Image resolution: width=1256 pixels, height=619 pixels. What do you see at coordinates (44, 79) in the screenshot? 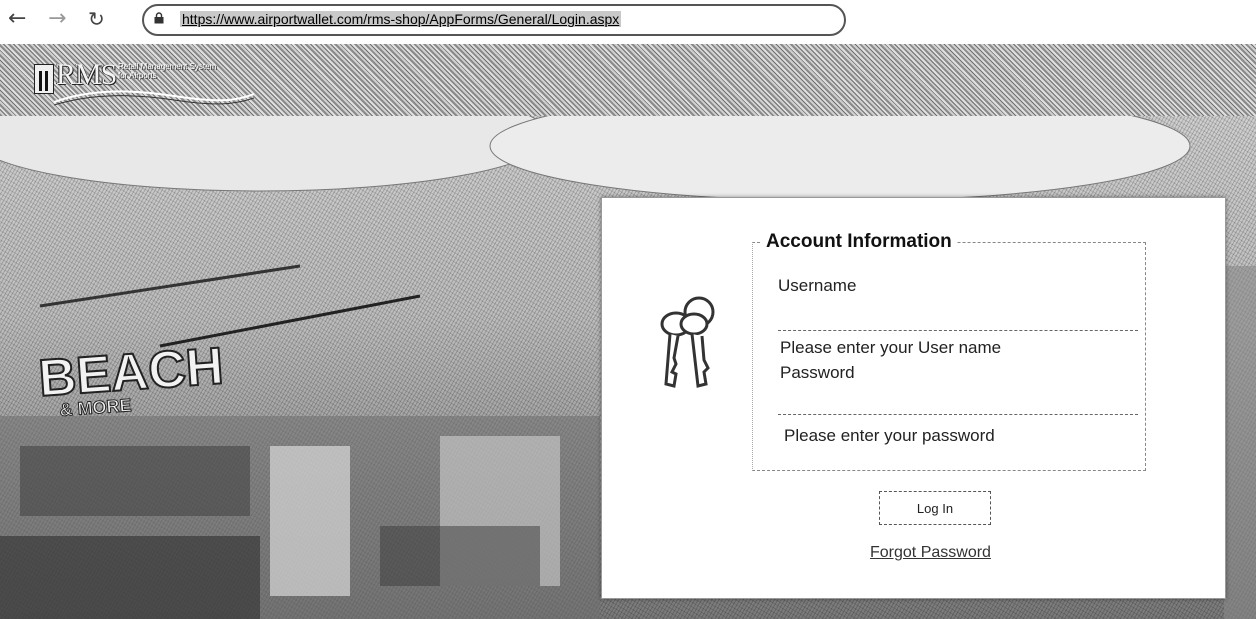
I see `logo-mark-icon` at bounding box center [44, 79].